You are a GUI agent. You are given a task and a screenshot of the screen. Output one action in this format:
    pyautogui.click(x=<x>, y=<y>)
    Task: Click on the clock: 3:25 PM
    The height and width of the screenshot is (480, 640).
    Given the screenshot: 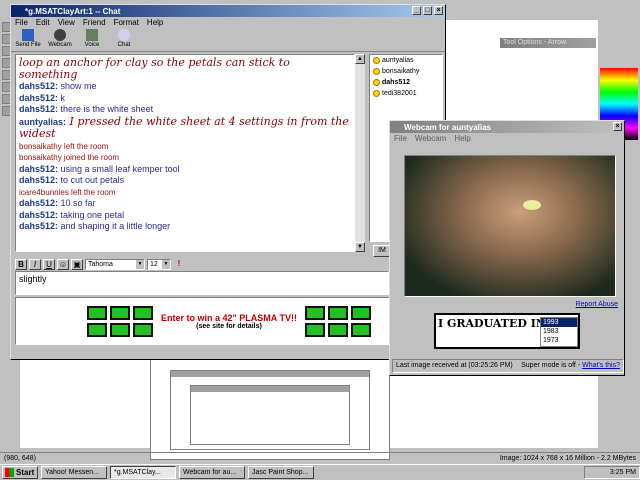 What is the action you would take?
    pyautogui.click(x=623, y=472)
    